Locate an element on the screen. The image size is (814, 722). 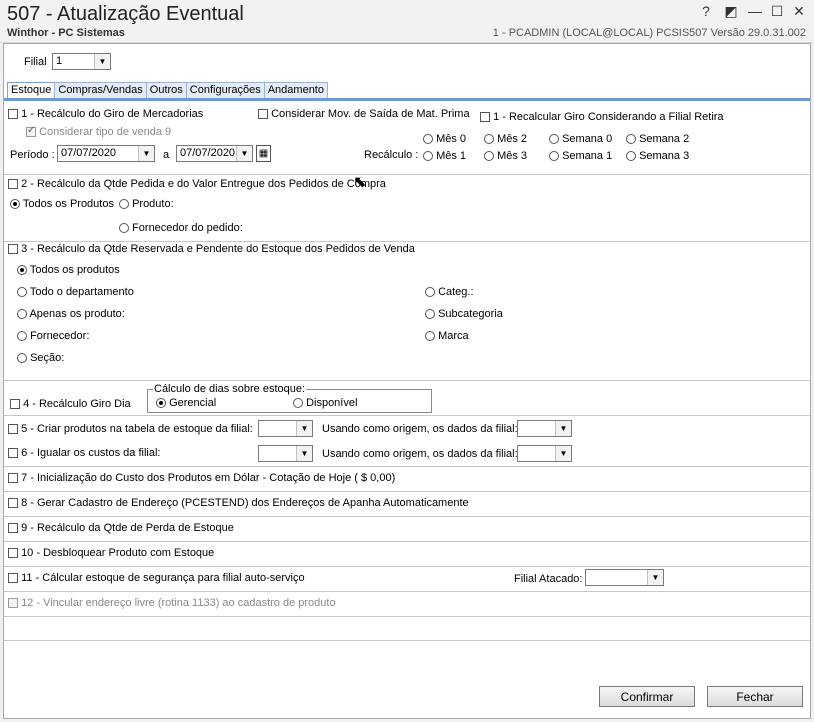
tools-icon: ◩ is located at coordinates (731, 11).